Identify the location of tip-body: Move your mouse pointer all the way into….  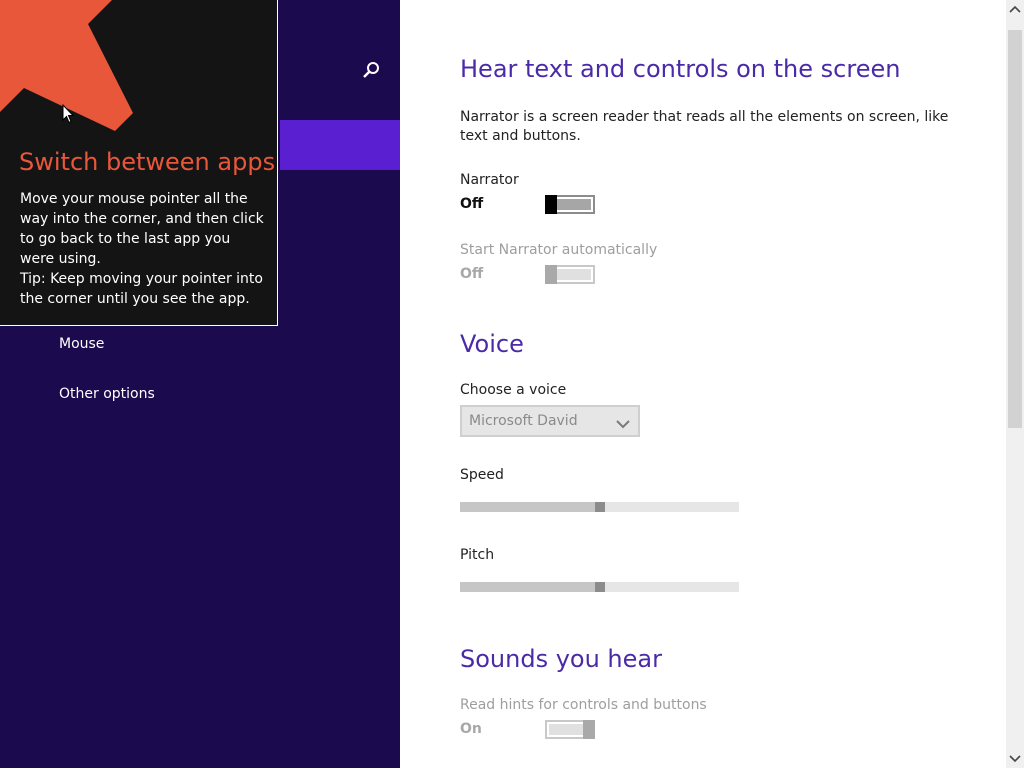
(142, 249).